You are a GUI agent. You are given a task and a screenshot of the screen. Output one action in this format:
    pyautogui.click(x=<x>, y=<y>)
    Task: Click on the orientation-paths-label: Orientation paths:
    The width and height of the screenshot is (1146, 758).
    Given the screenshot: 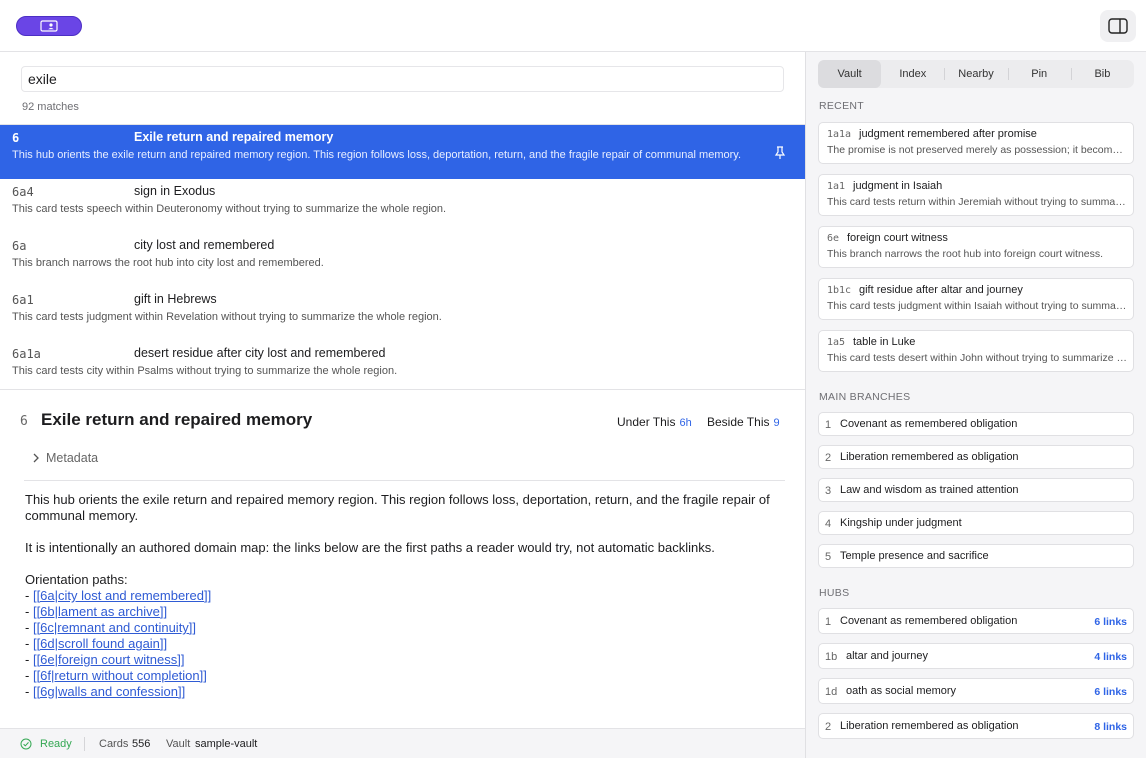 What is the action you would take?
    pyautogui.click(x=76, y=579)
    